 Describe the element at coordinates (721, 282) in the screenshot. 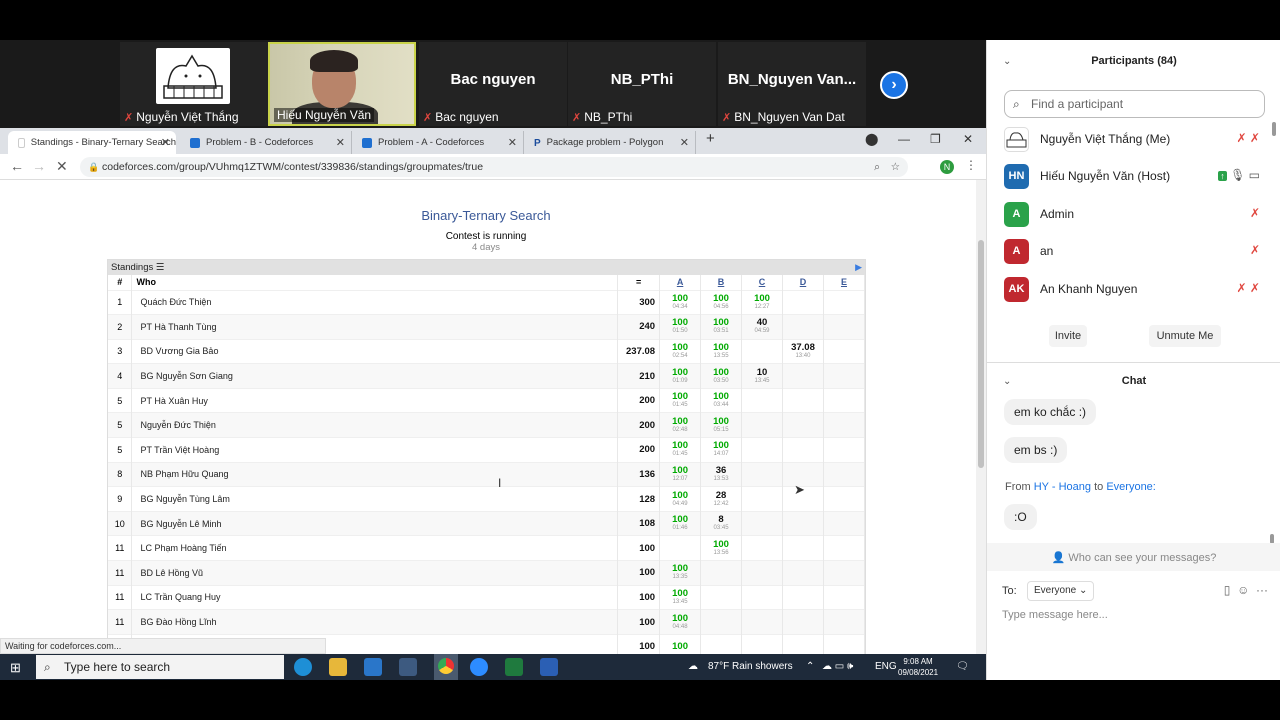

I see `col-problem-b: B` at that location.